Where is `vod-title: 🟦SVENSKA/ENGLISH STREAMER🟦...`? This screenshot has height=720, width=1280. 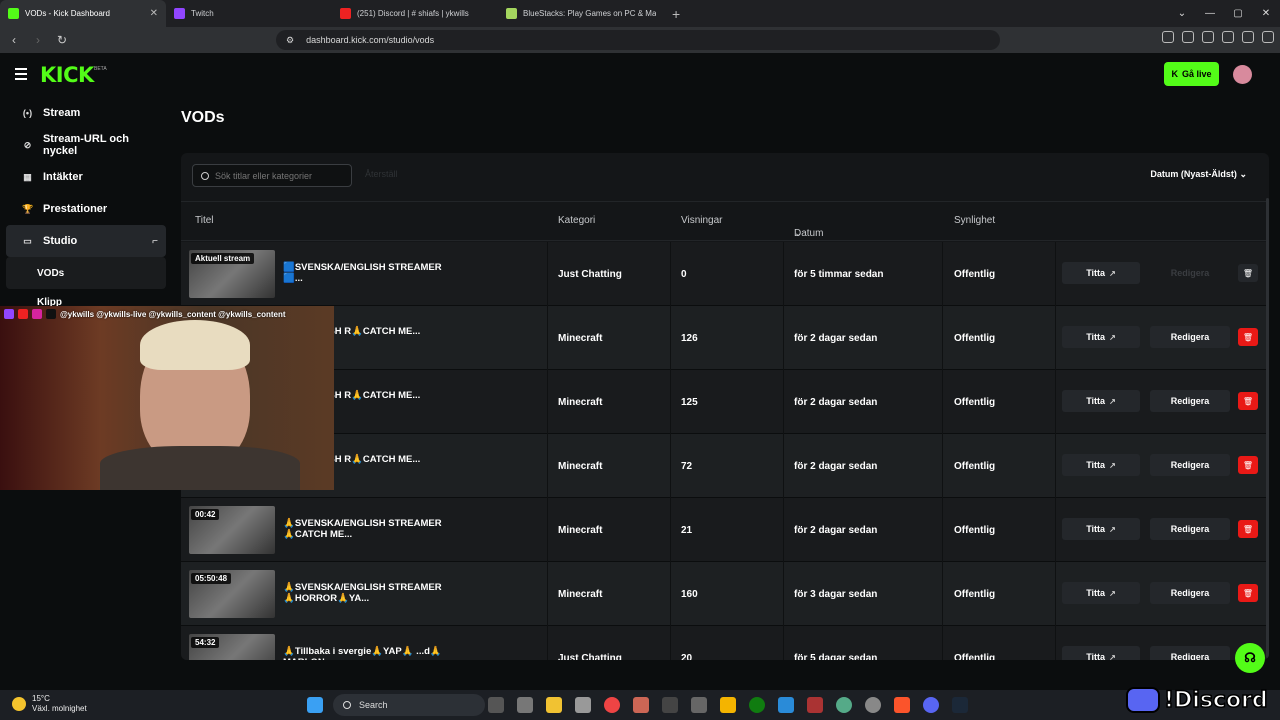
vod-title: 🟦SVENSKA/ENGLISH STREAMER🟦... is located at coordinates (368, 273).